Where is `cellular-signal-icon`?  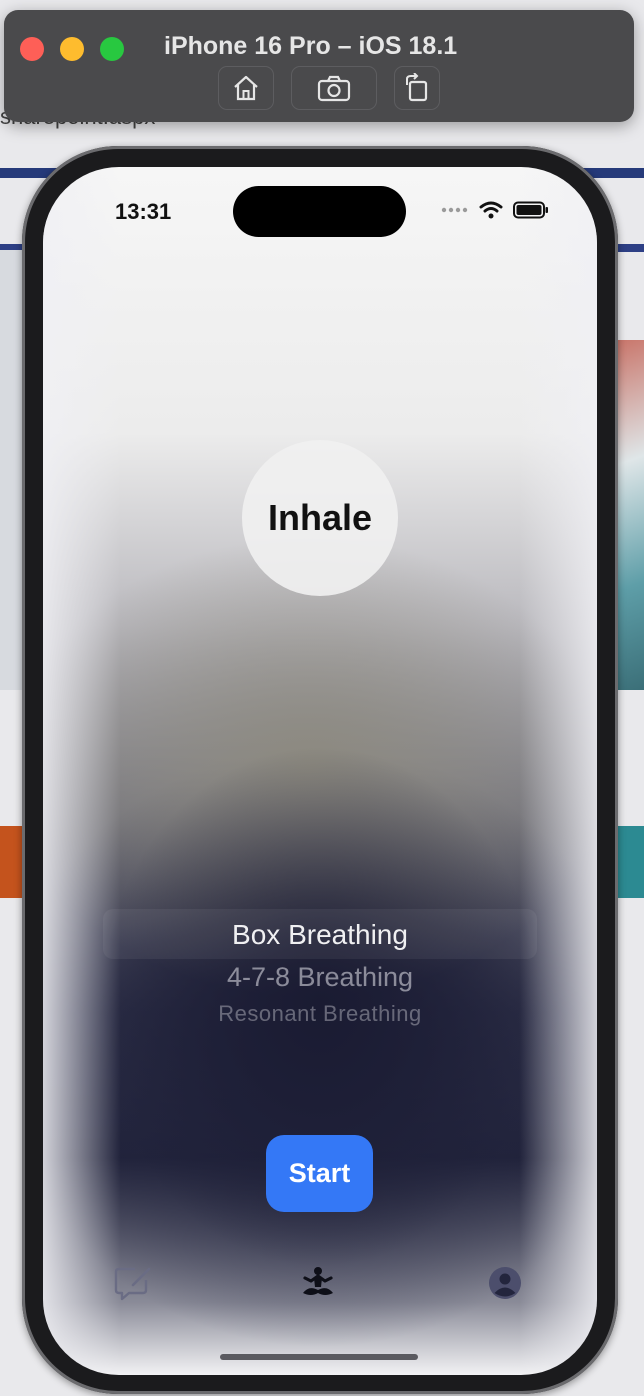 cellular-signal-icon is located at coordinates (454, 210).